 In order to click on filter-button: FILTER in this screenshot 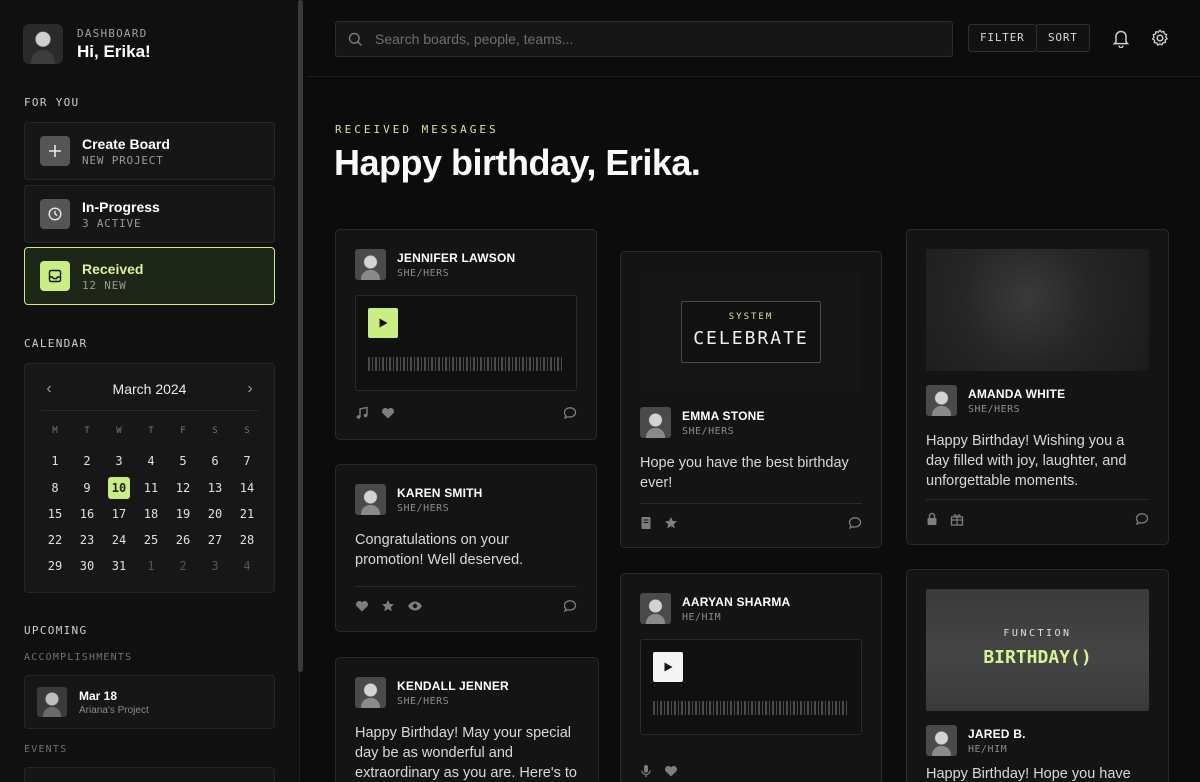, I will do `click(1002, 38)`.